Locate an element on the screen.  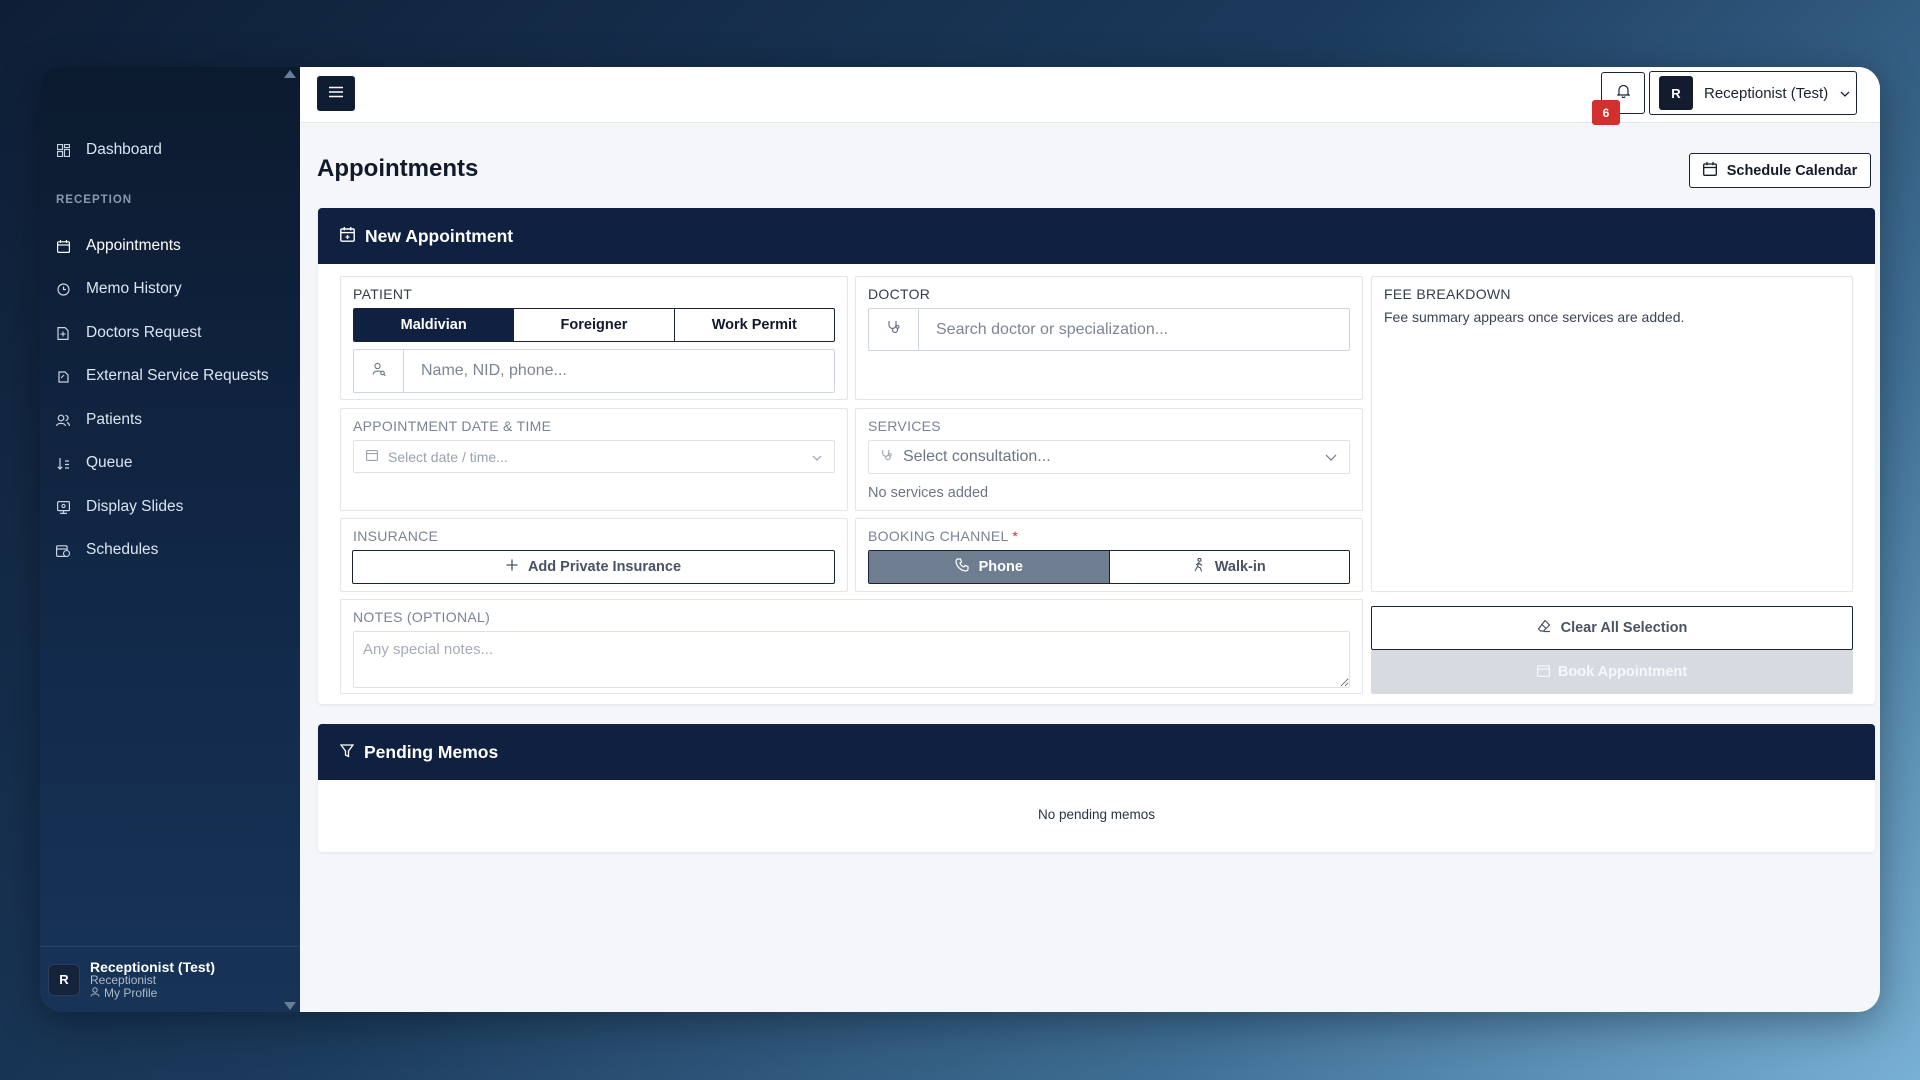
doctor-label: DOCTOR is located at coordinates (899, 294).